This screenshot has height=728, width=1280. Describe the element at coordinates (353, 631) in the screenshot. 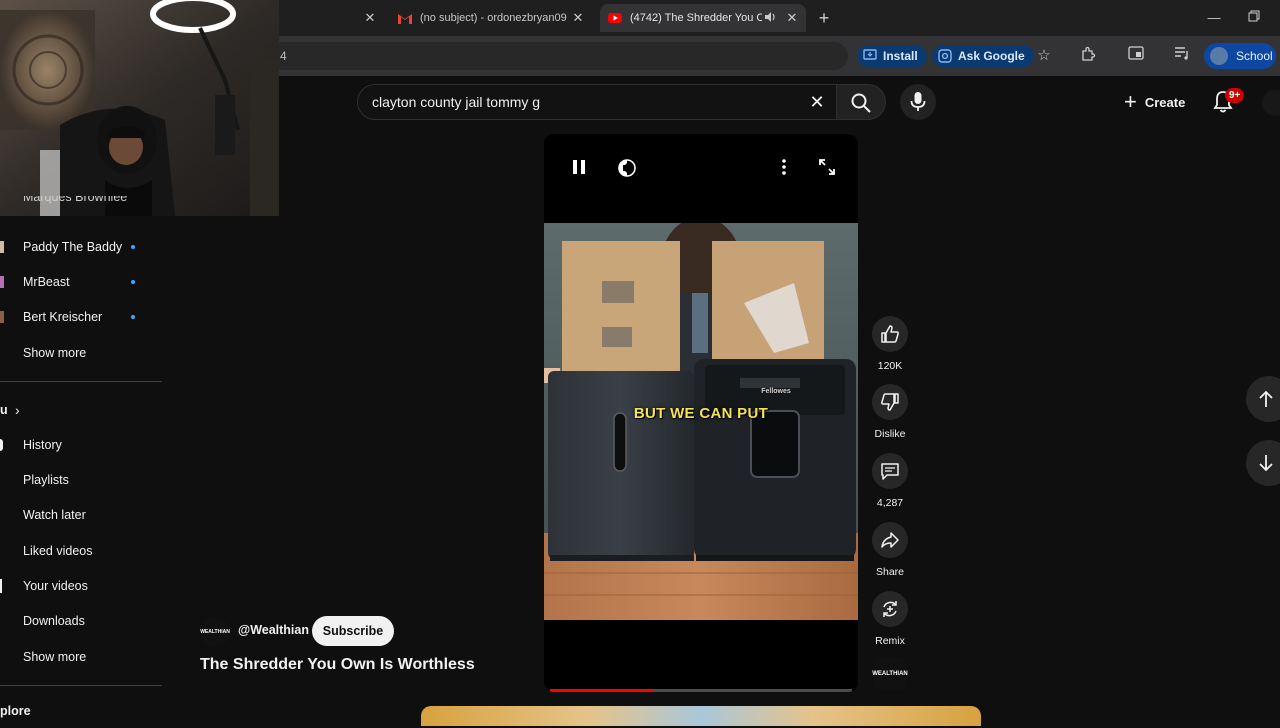

I see `subscribe-button: Subscribe` at that location.